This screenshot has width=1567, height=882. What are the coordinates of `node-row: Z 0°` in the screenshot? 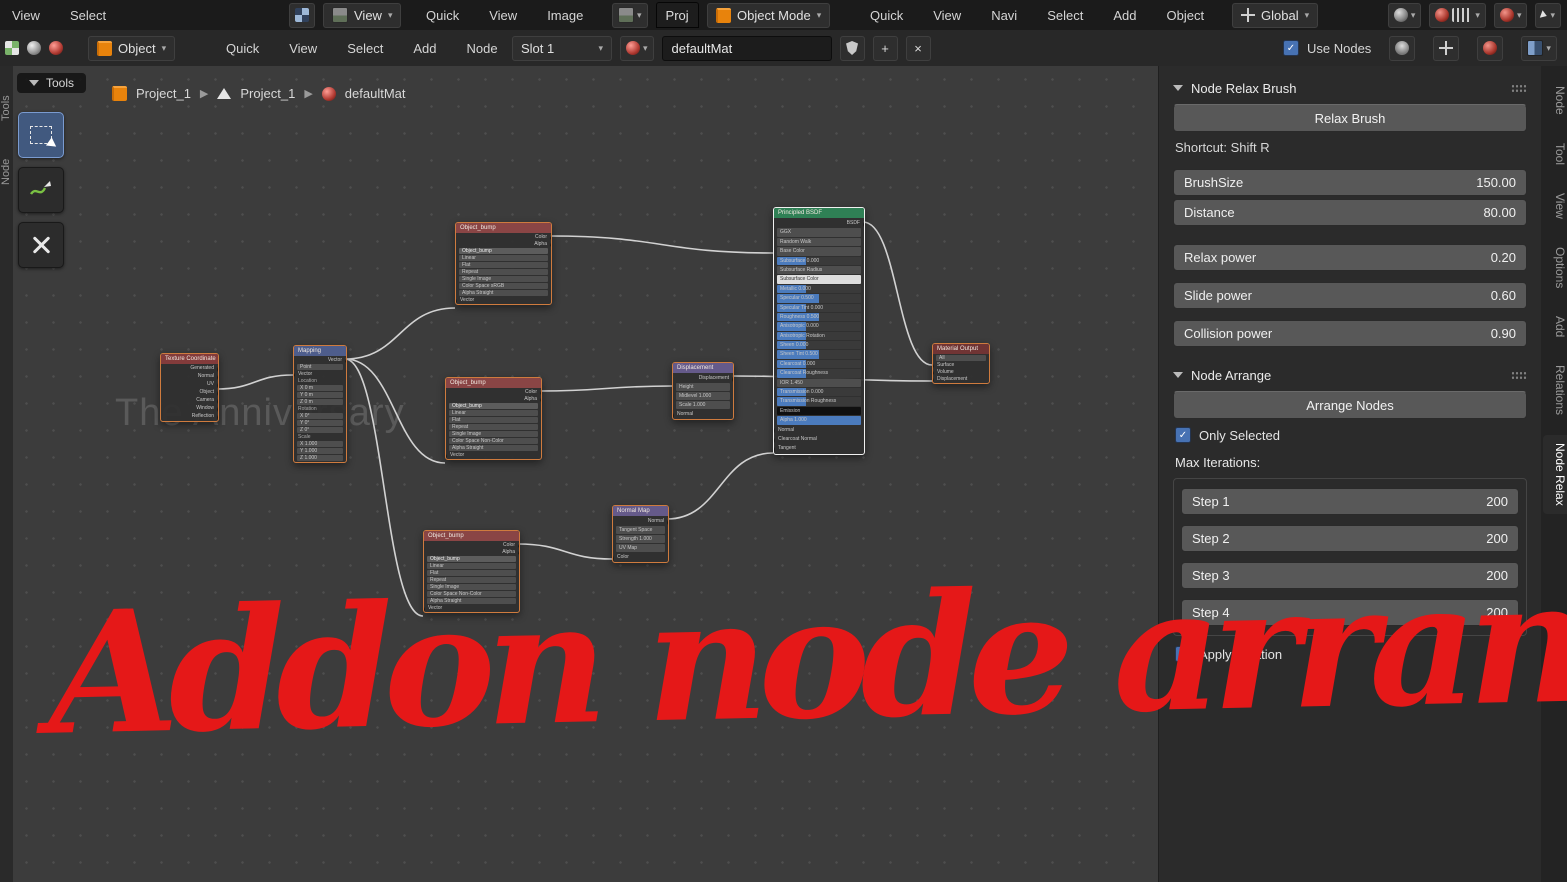 It's located at (320, 430).